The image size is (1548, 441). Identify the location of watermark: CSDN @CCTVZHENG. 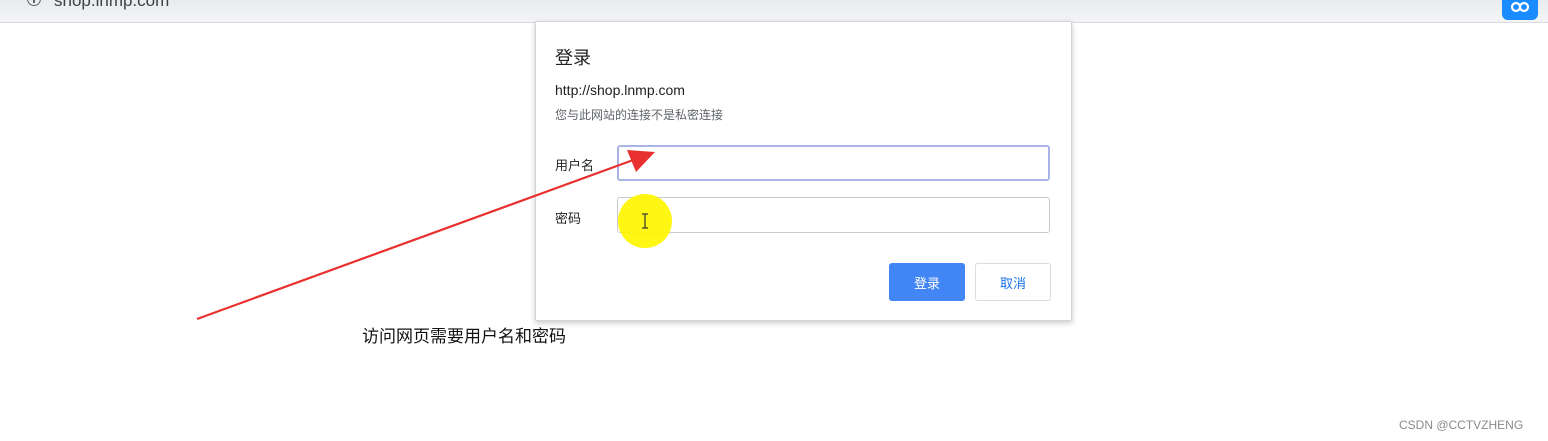
(1461, 425).